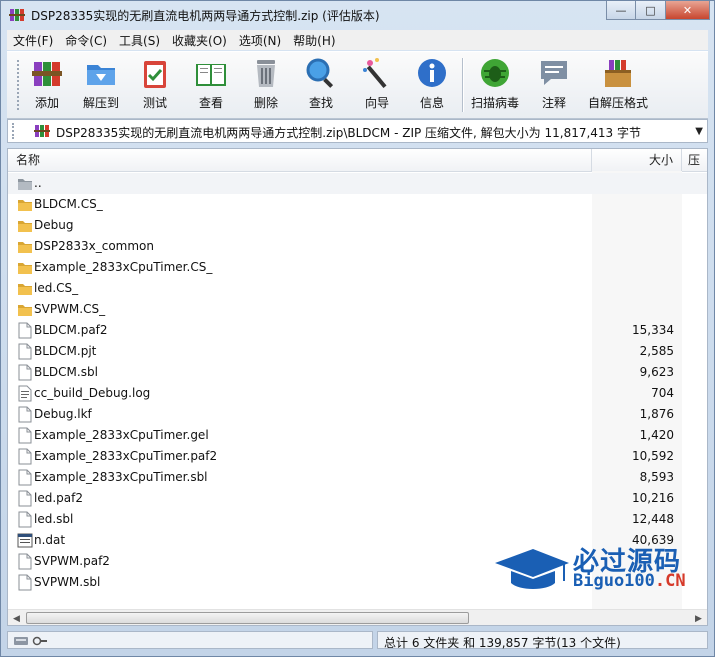 This screenshot has width=715, height=657. I want to click on file-name: SVPWM.CS_, so click(70, 309).